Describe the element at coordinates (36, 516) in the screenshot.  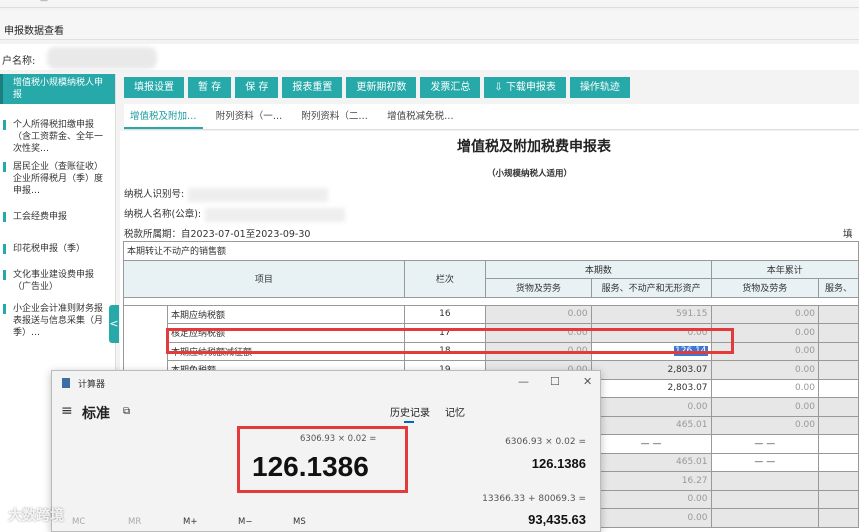
I see `watermark: 大数跨境` at that location.